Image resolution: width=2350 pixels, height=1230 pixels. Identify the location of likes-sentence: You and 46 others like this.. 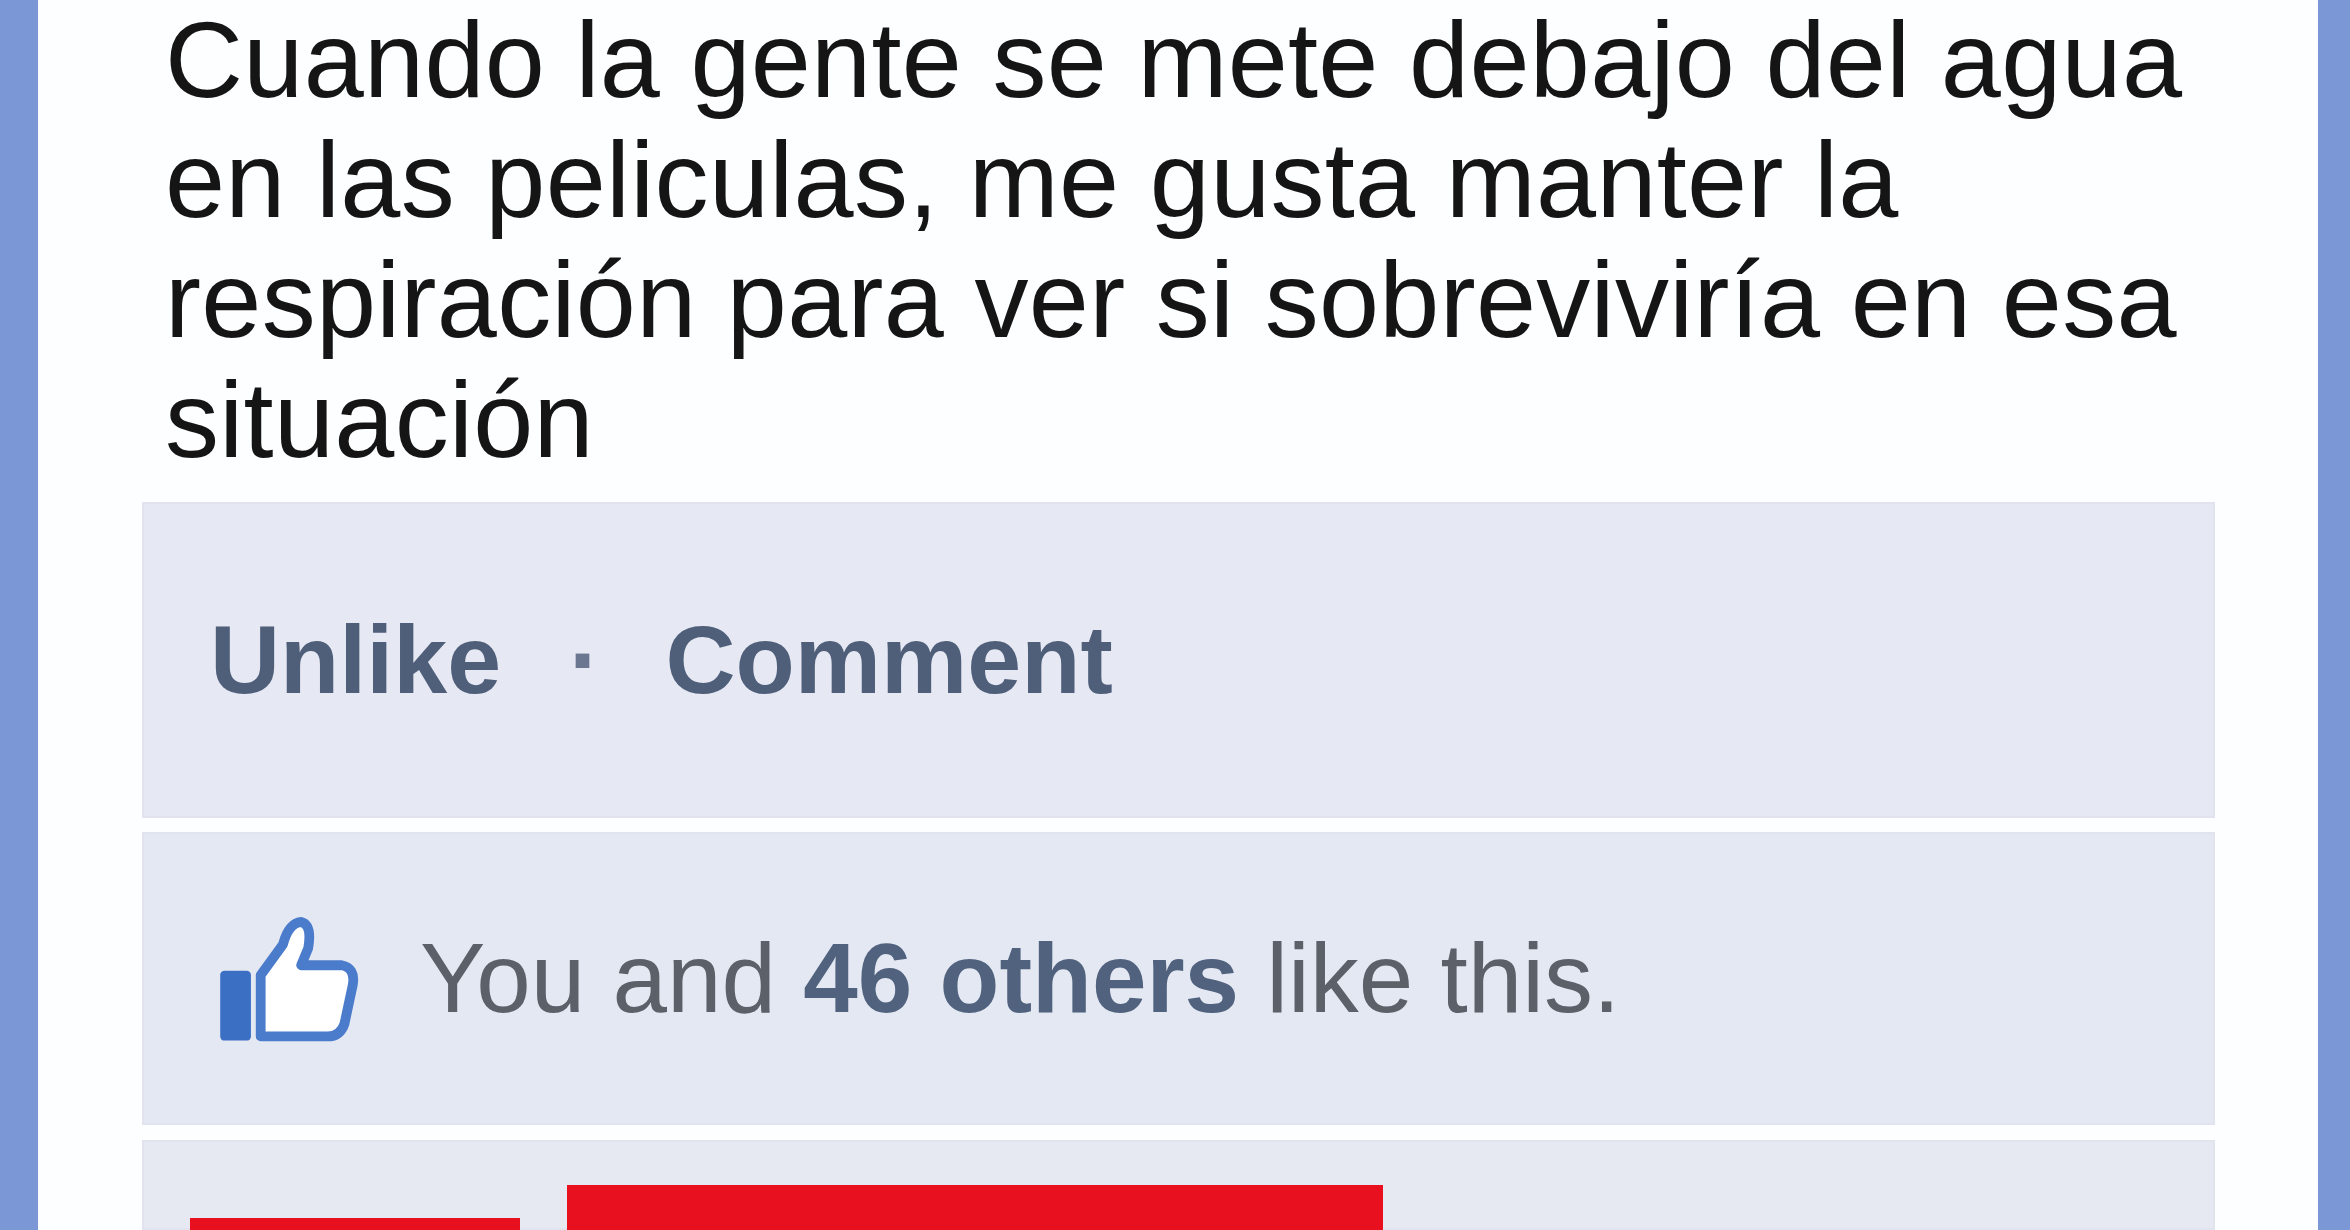
(1020, 978).